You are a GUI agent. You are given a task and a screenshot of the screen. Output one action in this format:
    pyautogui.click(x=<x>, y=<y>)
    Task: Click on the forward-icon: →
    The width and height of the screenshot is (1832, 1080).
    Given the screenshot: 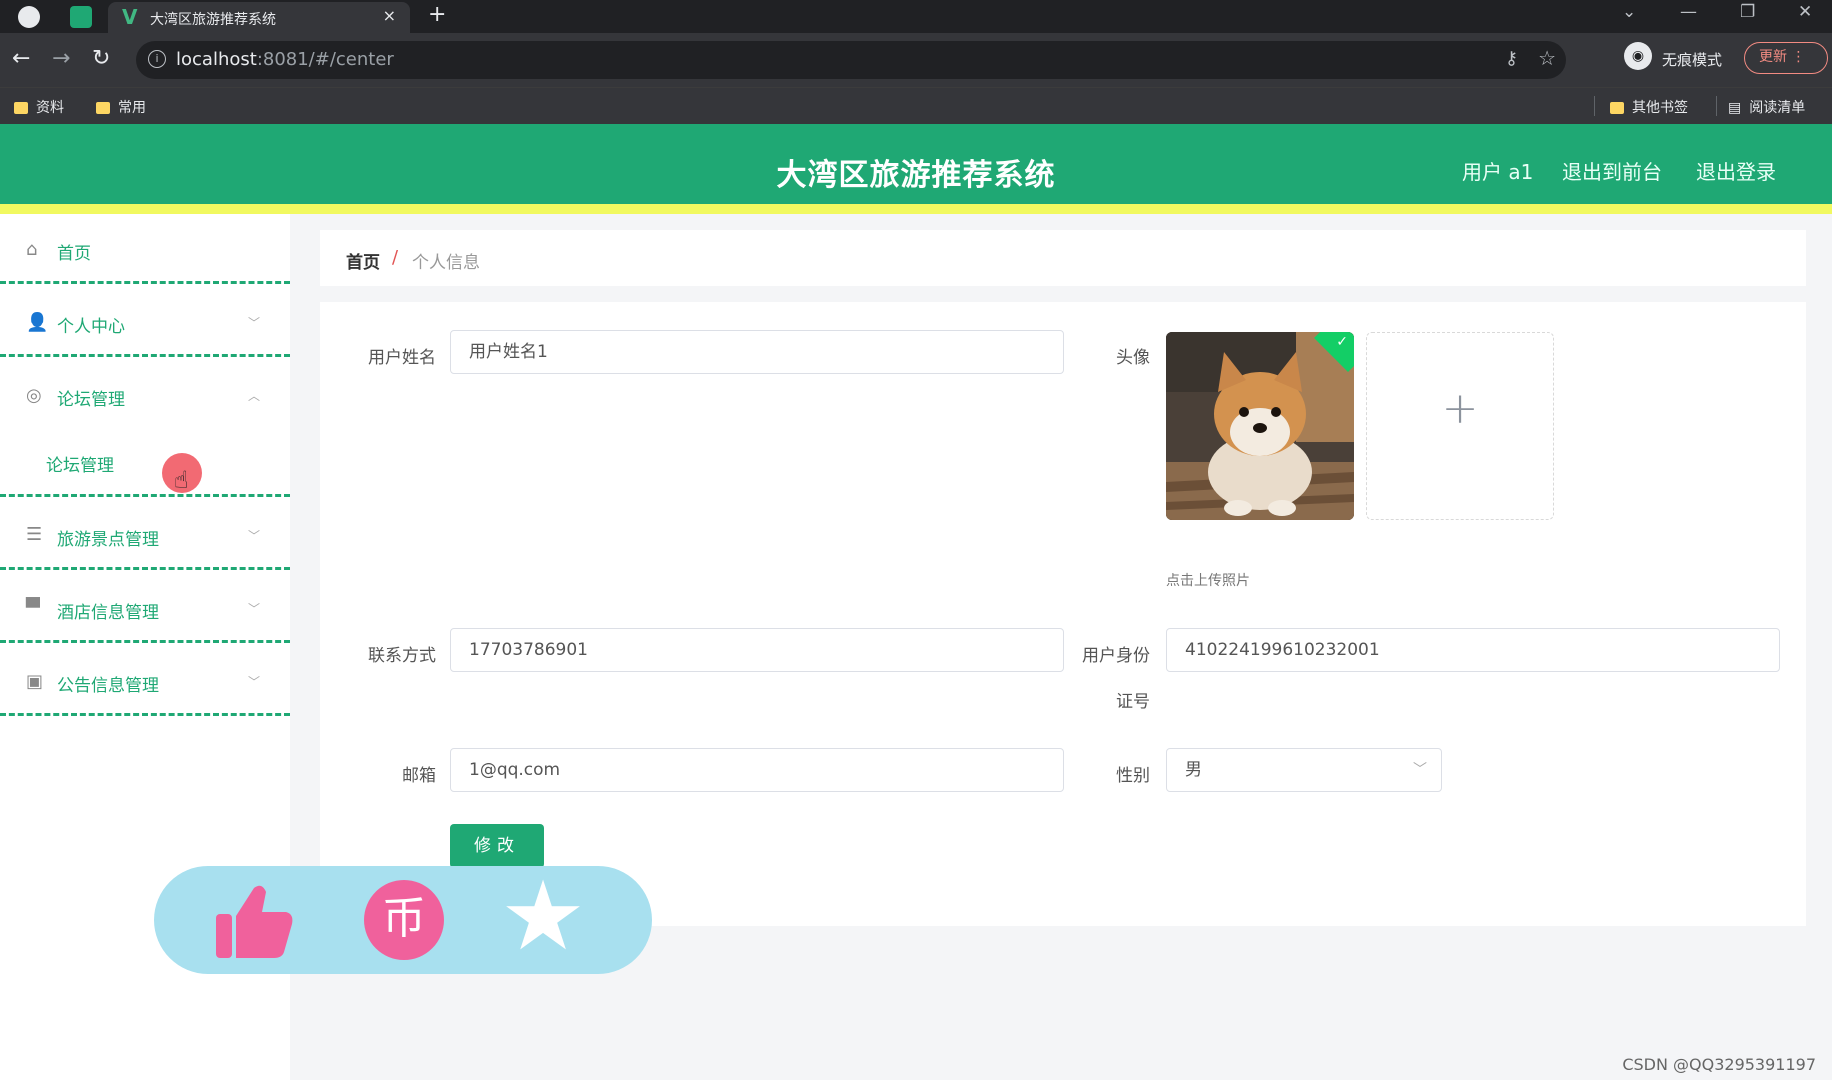 What is the action you would take?
    pyautogui.click(x=61, y=58)
    